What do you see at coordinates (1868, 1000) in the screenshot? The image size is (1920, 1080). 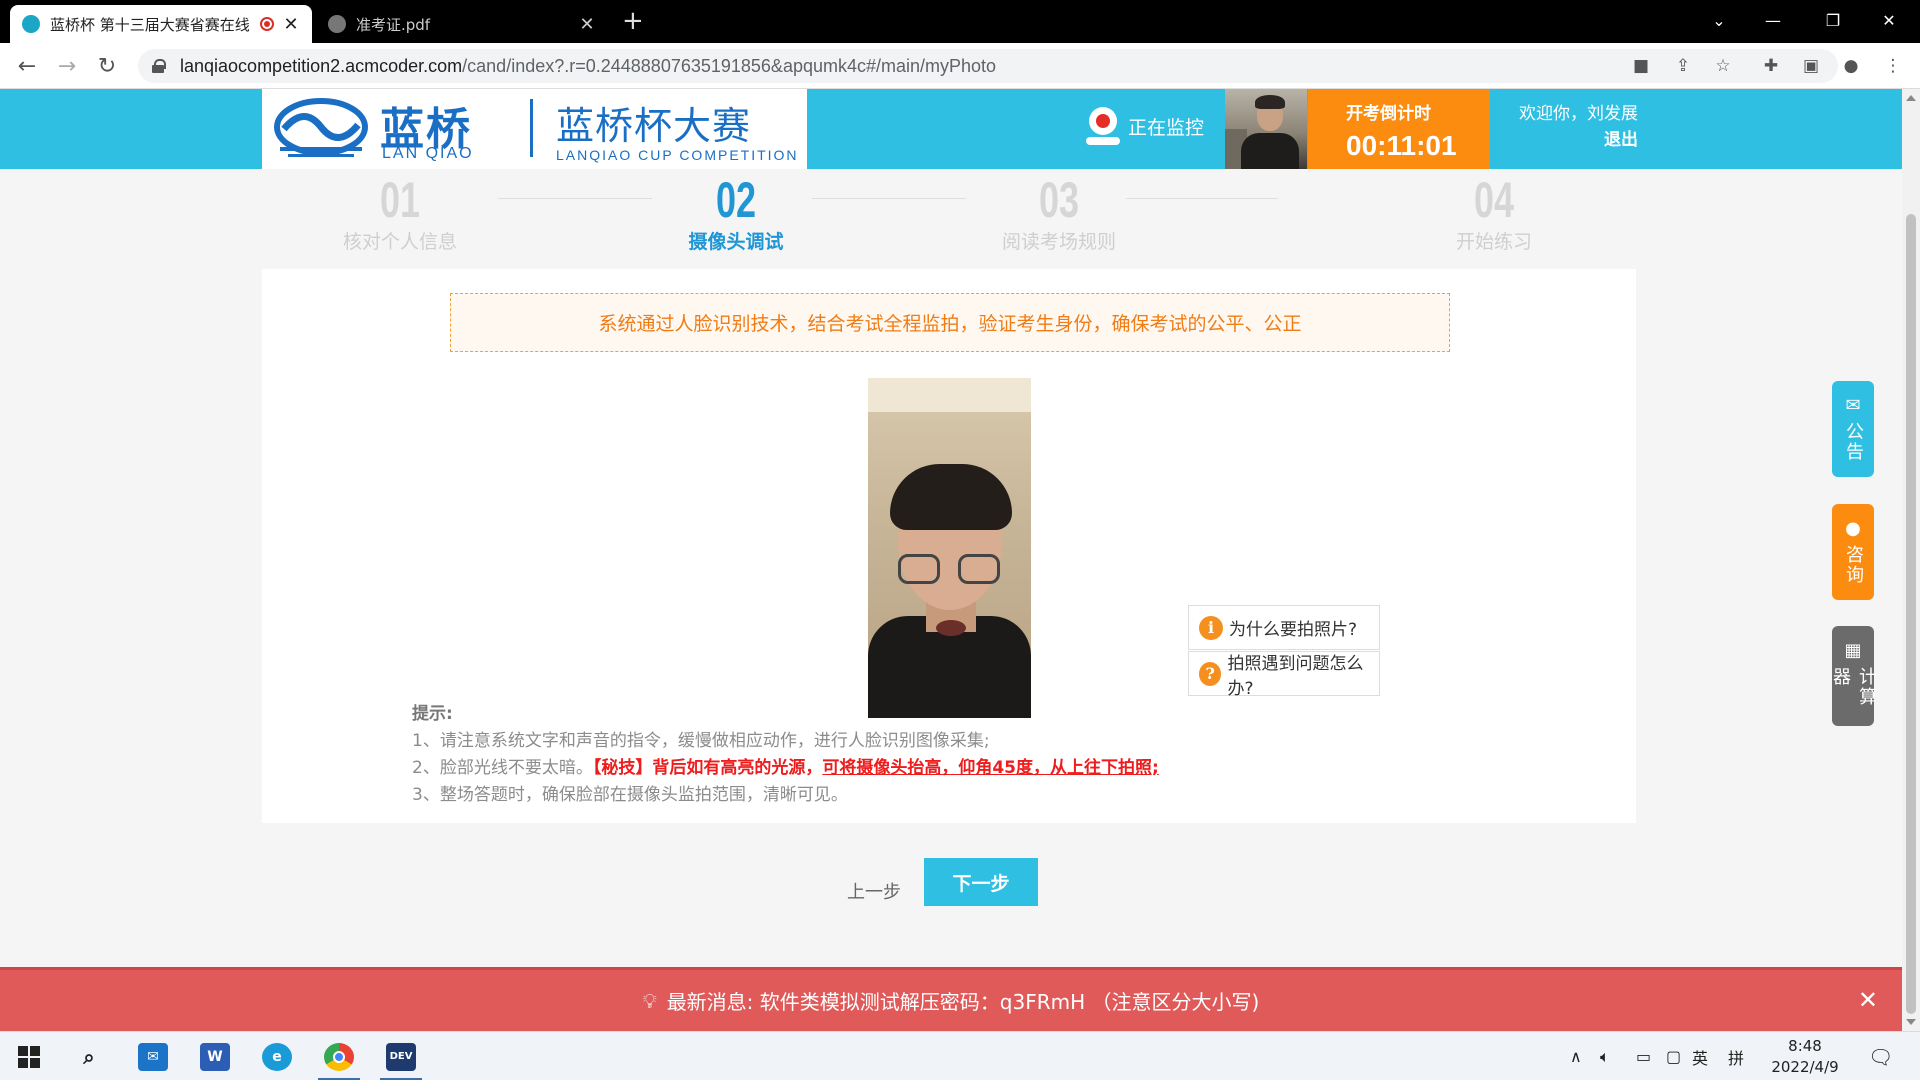 I see `close-news-icon: ✕` at bounding box center [1868, 1000].